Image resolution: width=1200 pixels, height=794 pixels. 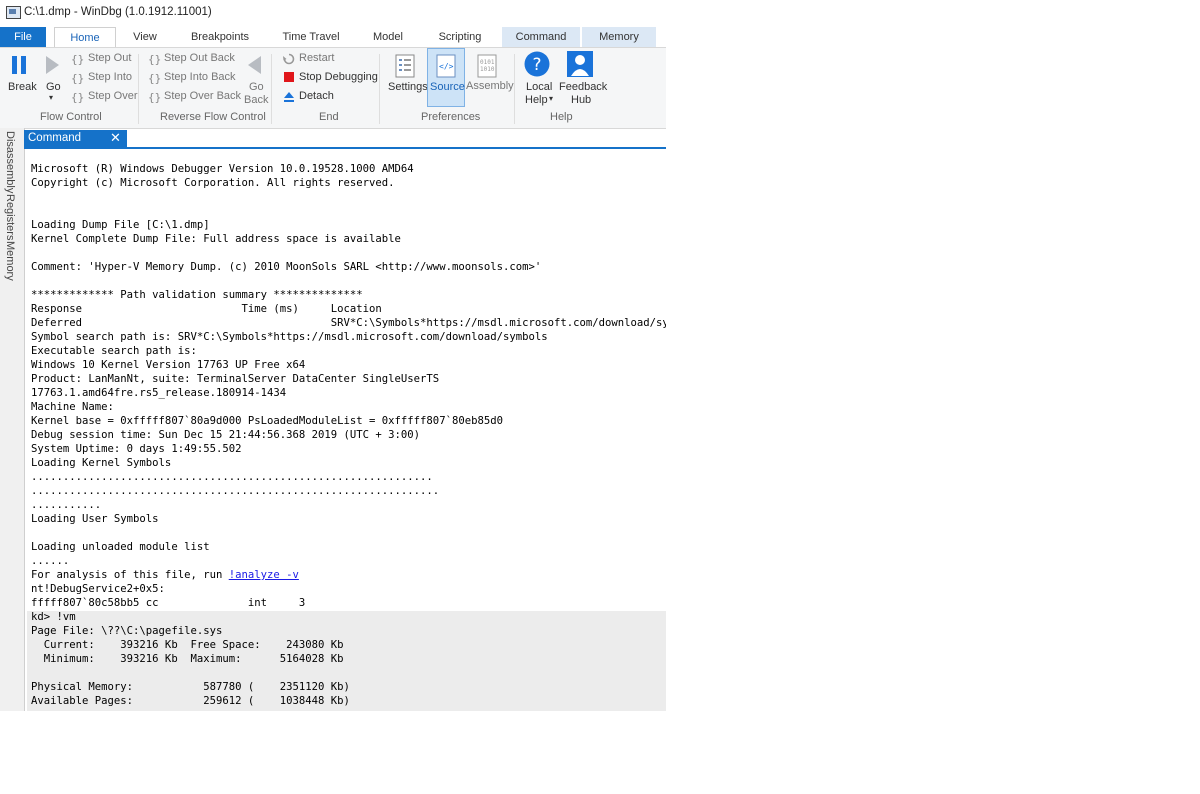 What do you see at coordinates (51, 97) in the screenshot?
I see `go-dropdown-icon: ▾` at bounding box center [51, 97].